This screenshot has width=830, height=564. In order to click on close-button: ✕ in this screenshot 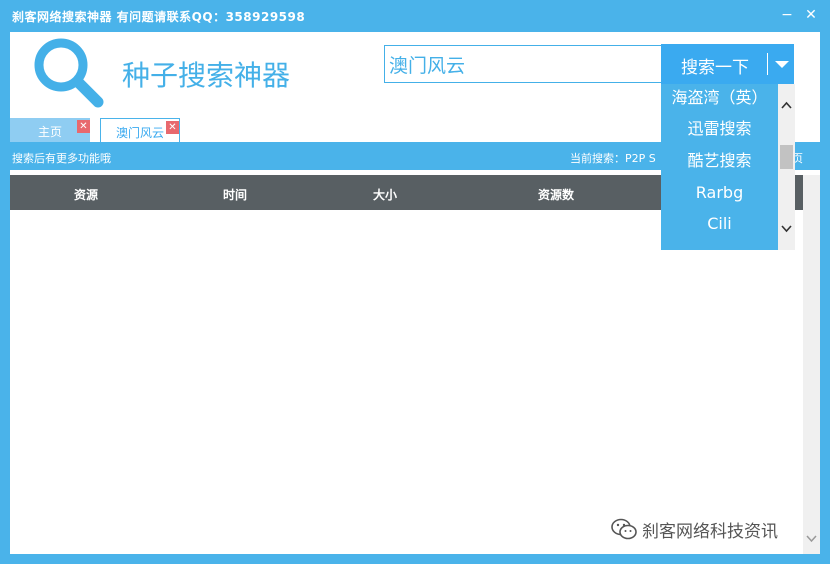, I will do `click(811, 15)`.